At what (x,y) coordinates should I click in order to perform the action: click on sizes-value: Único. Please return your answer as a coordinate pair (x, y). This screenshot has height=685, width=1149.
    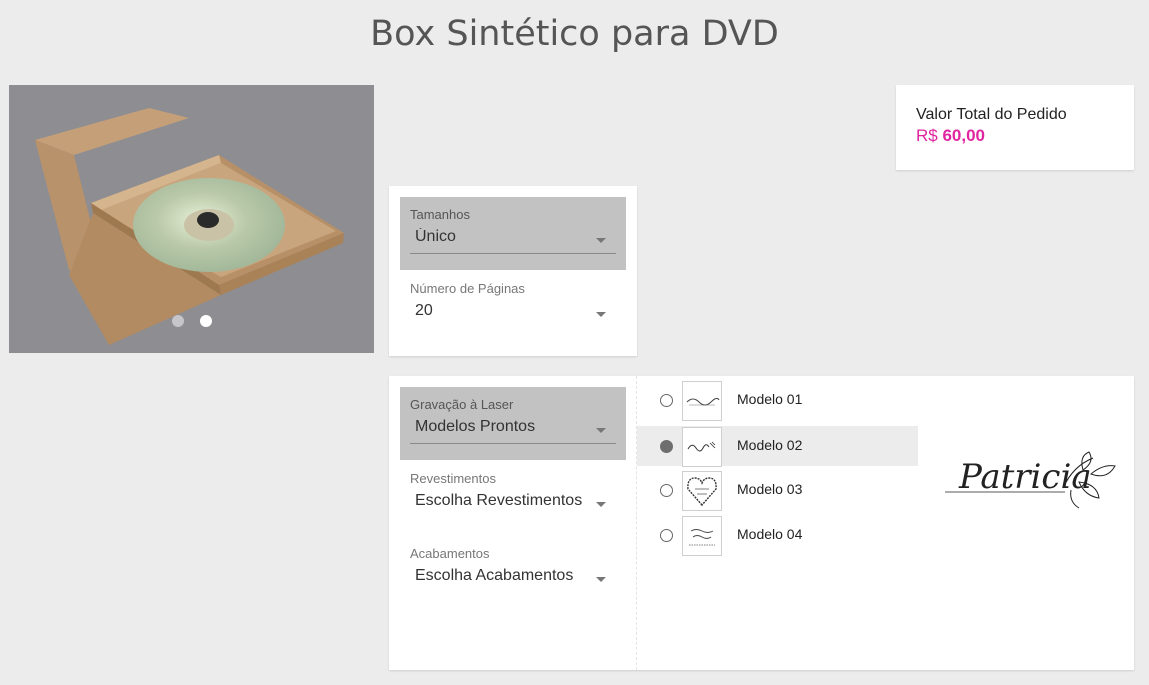
    Looking at the image, I should click on (435, 236).